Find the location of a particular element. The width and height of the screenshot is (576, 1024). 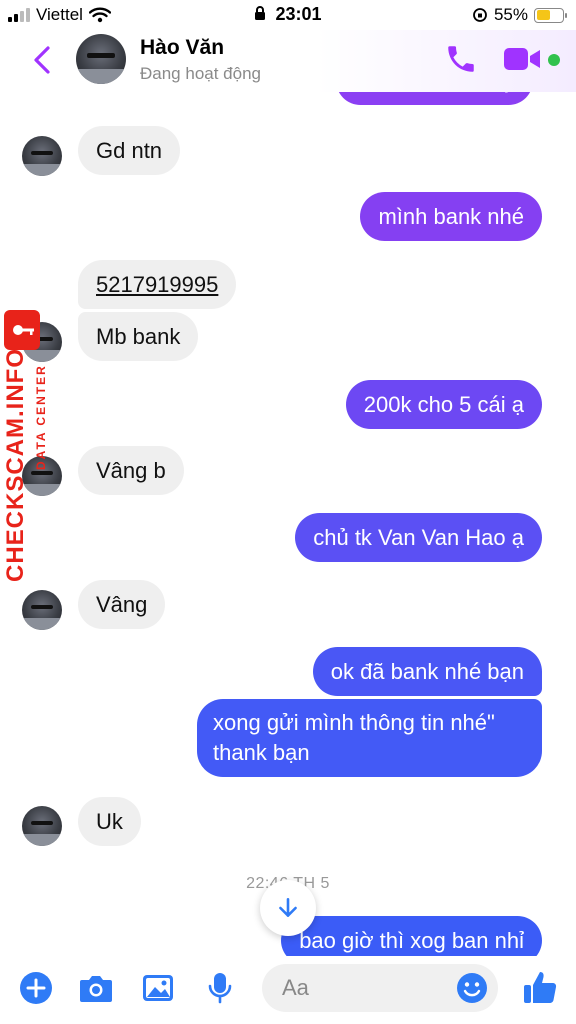

thumbs-up-icon is located at coordinates (540, 987).